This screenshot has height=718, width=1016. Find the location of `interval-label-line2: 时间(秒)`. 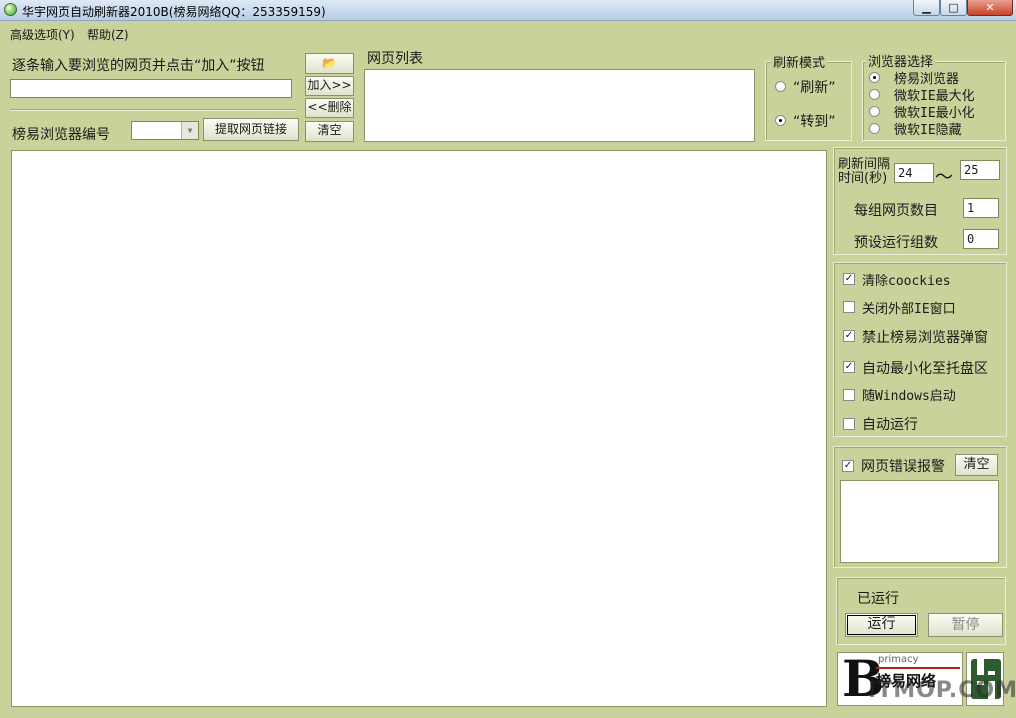

interval-label-line2: 时间(秒) is located at coordinates (863, 178).